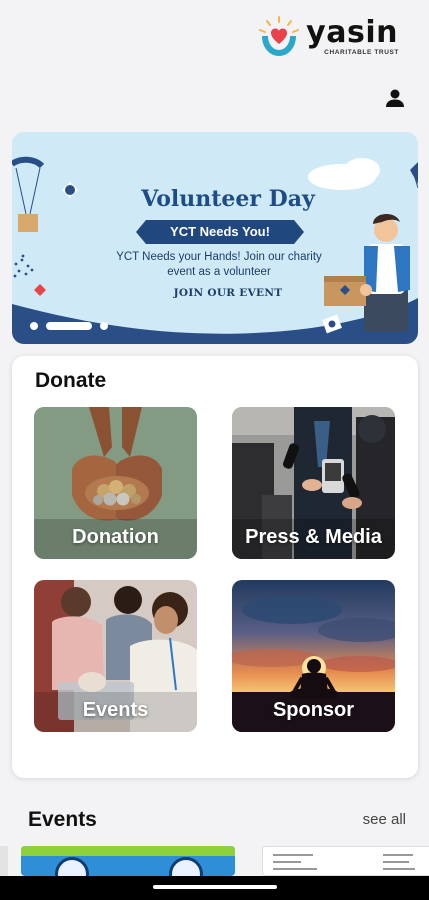  Describe the element at coordinates (215, 887) in the screenshot. I see `home-indicator` at that location.